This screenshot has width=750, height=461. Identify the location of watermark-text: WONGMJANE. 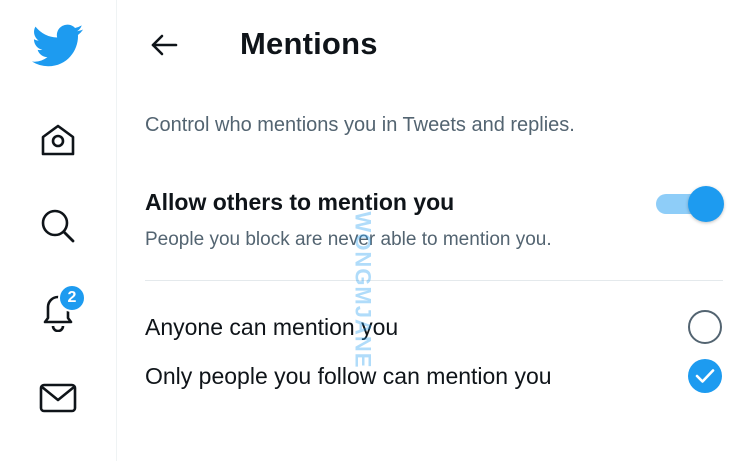
(363, 290).